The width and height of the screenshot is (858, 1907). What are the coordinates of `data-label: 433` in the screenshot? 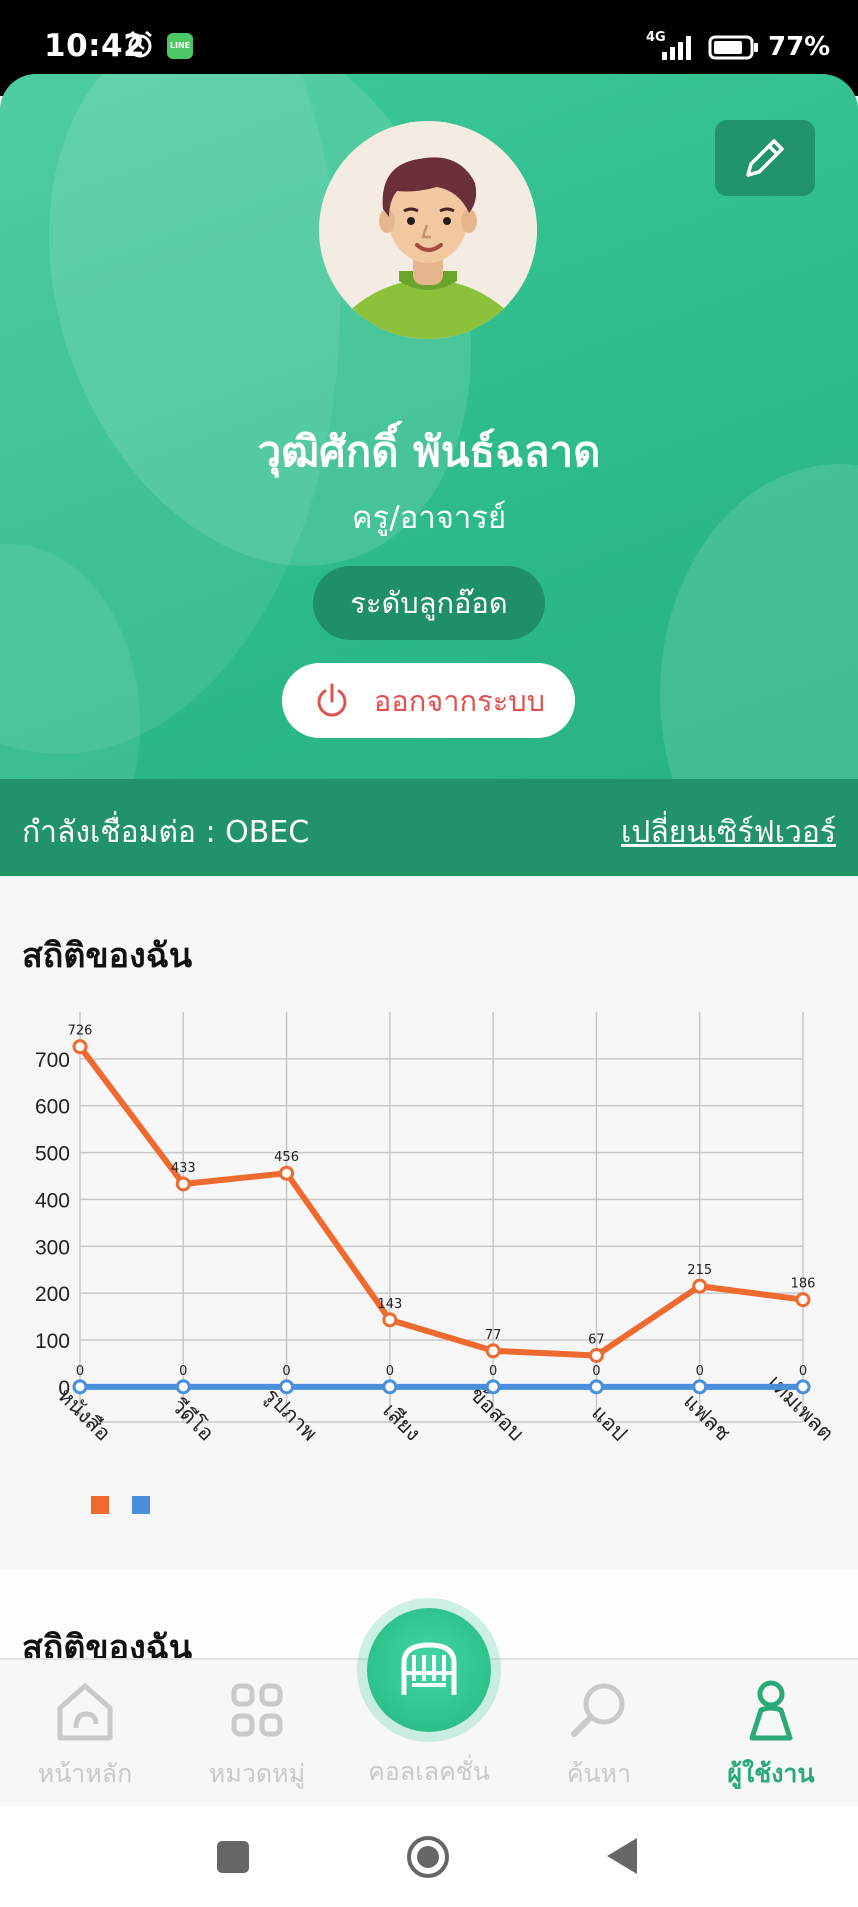 It's located at (183, 1168).